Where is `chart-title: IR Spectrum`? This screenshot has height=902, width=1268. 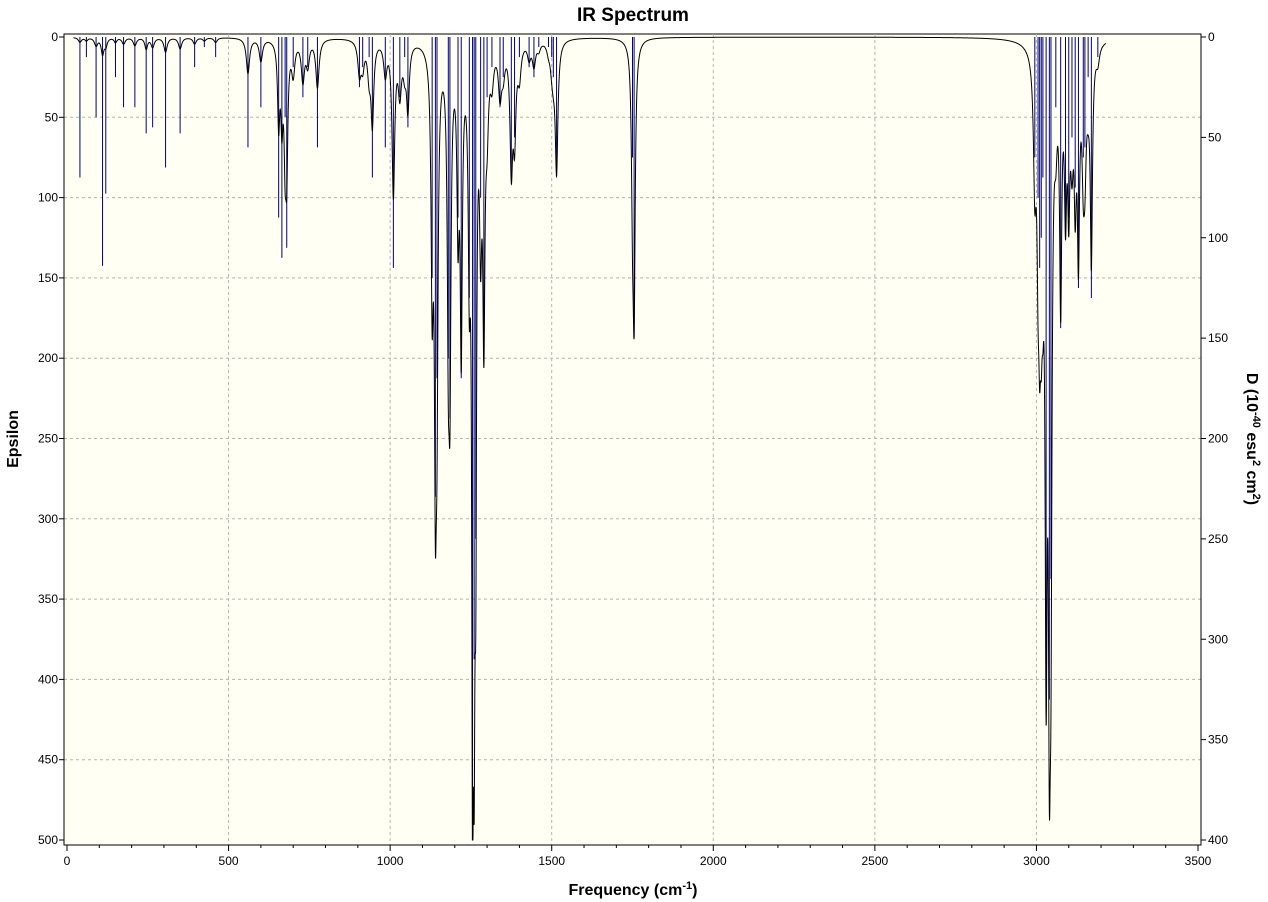 chart-title: IR Spectrum is located at coordinates (633, 15).